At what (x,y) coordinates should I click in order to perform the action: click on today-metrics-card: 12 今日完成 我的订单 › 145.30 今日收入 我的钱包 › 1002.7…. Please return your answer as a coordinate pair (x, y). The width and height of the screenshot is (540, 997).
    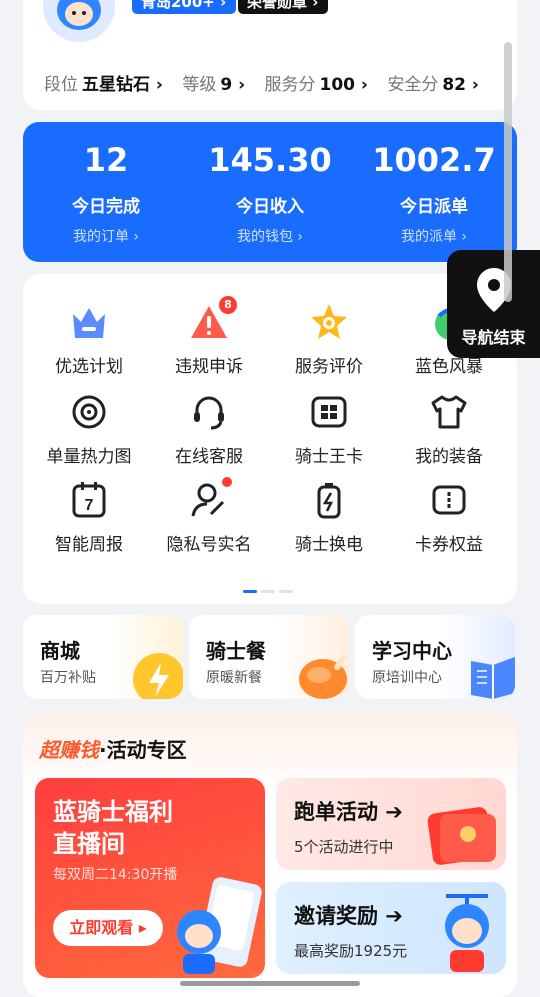
    Looking at the image, I should click on (270, 192).